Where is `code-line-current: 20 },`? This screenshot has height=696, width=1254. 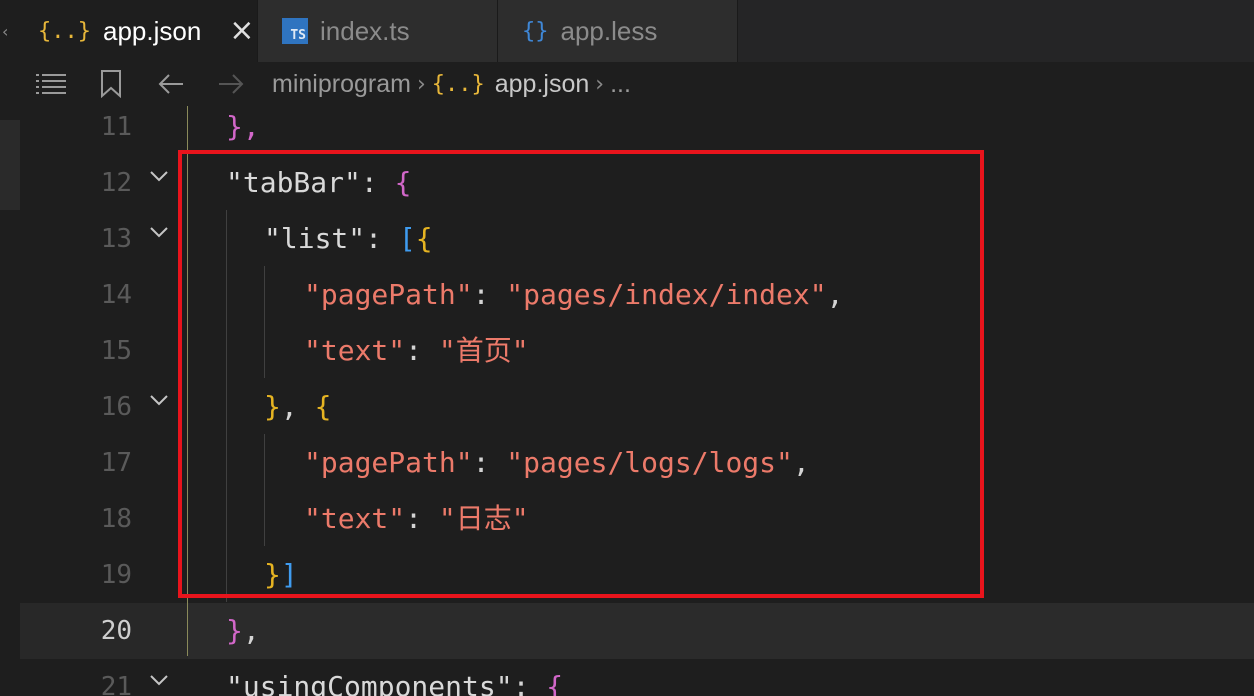
code-line-current: 20 }, is located at coordinates (637, 631).